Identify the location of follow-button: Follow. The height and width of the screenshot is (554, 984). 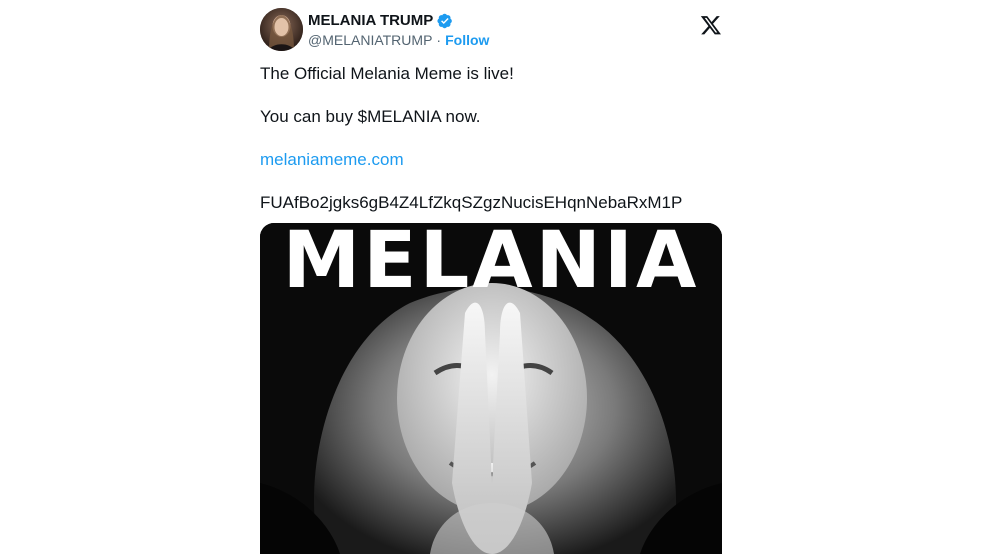
(467, 40).